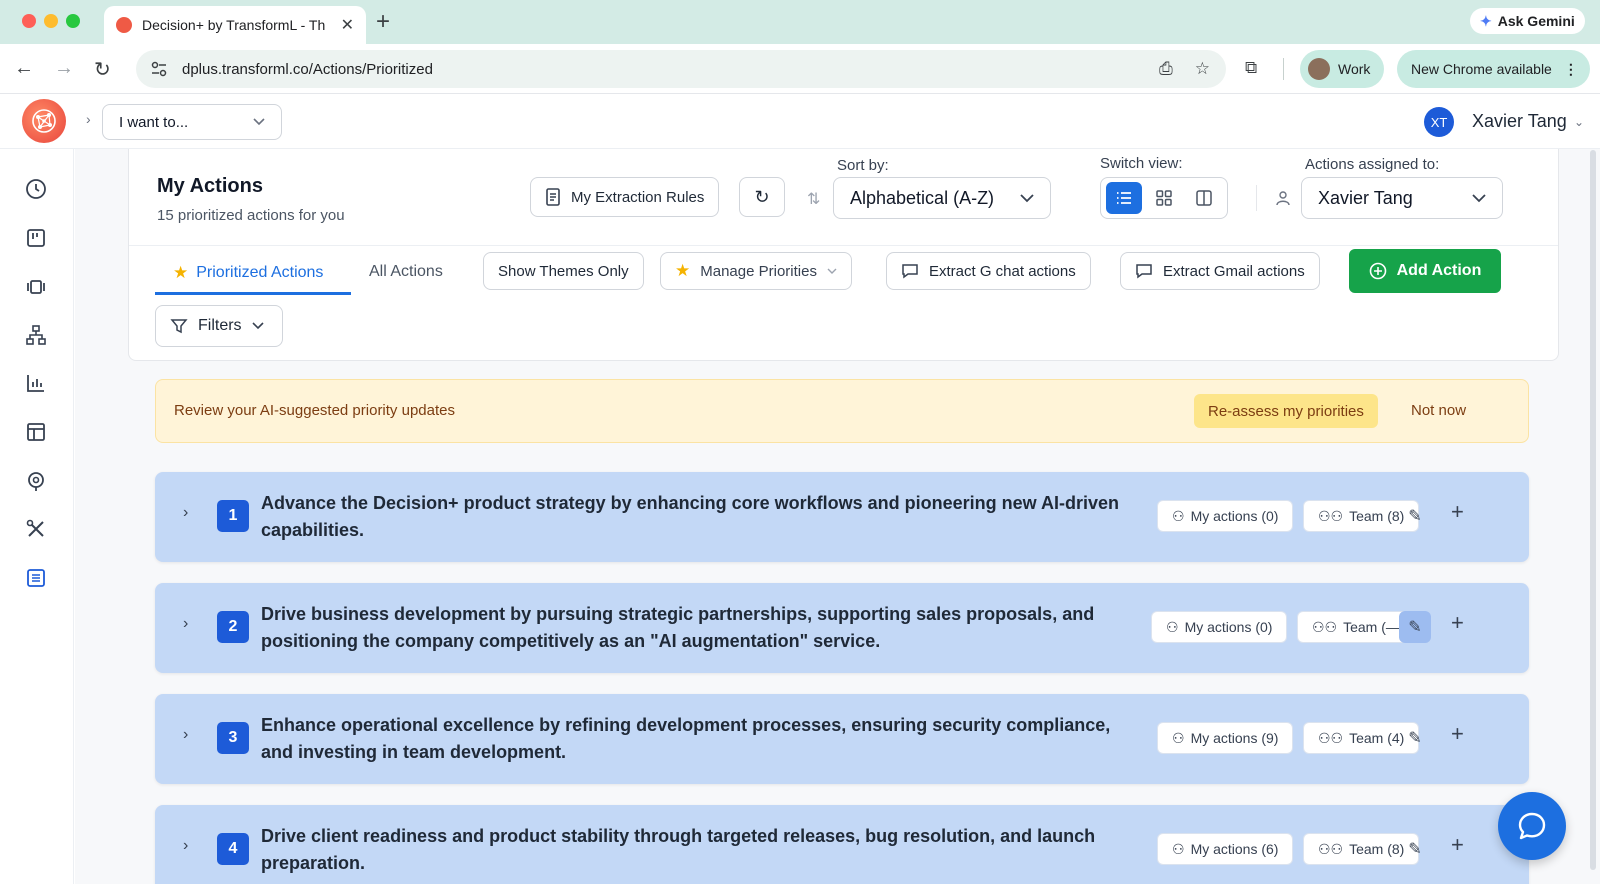 The height and width of the screenshot is (884, 1600). What do you see at coordinates (36, 287) in the screenshot?
I see `sidebar-carousel-icon` at bounding box center [36, 287].